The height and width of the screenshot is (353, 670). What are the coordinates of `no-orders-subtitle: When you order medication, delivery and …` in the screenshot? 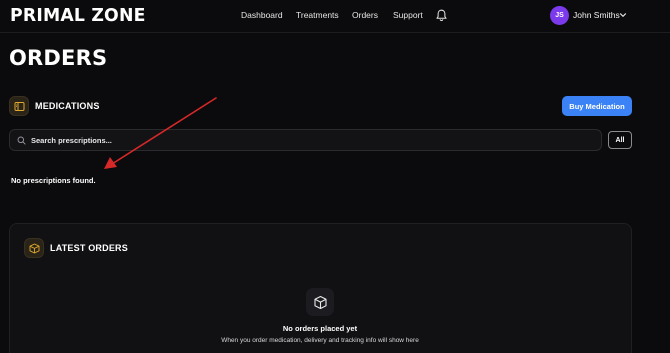 It's located at (320, 340).